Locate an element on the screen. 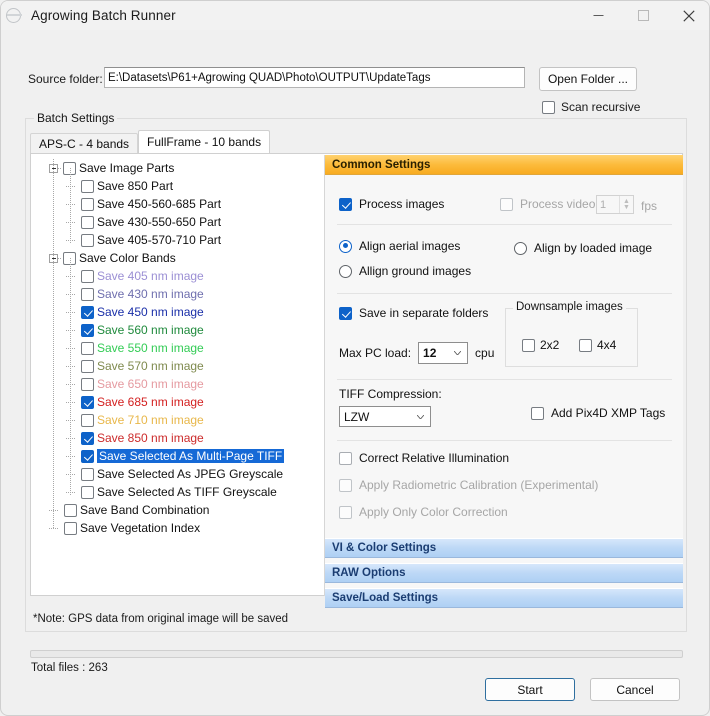 The image size is (710, 716). align-loaded-radio-dot is located at coordinates (520, 248).